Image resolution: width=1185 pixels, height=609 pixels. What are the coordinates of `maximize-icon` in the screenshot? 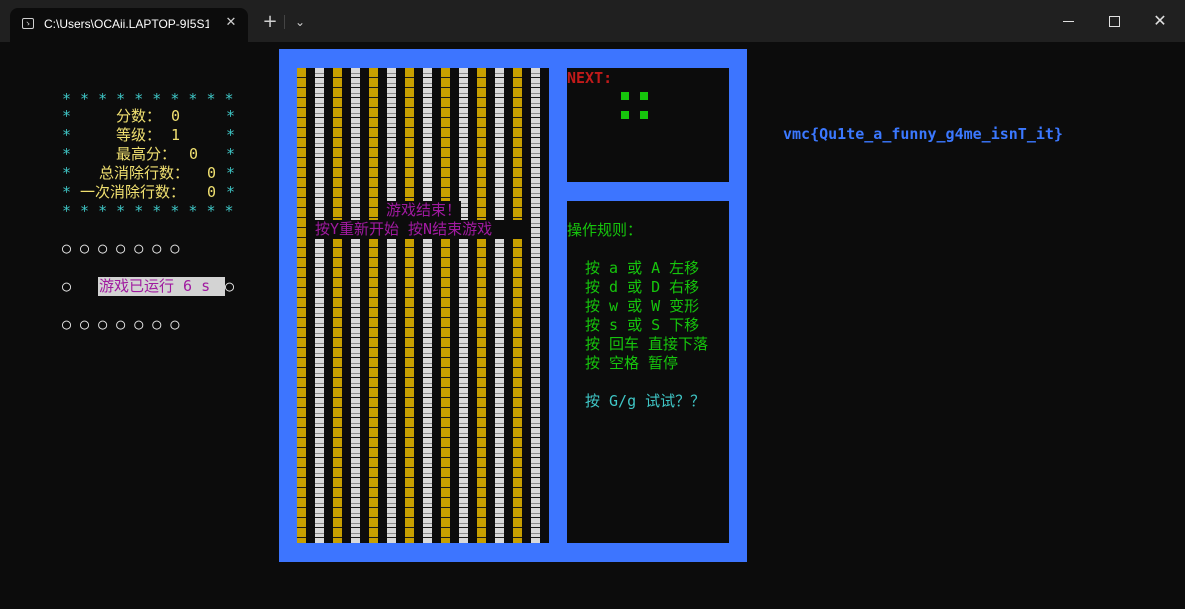 It's located at (1114, 21).